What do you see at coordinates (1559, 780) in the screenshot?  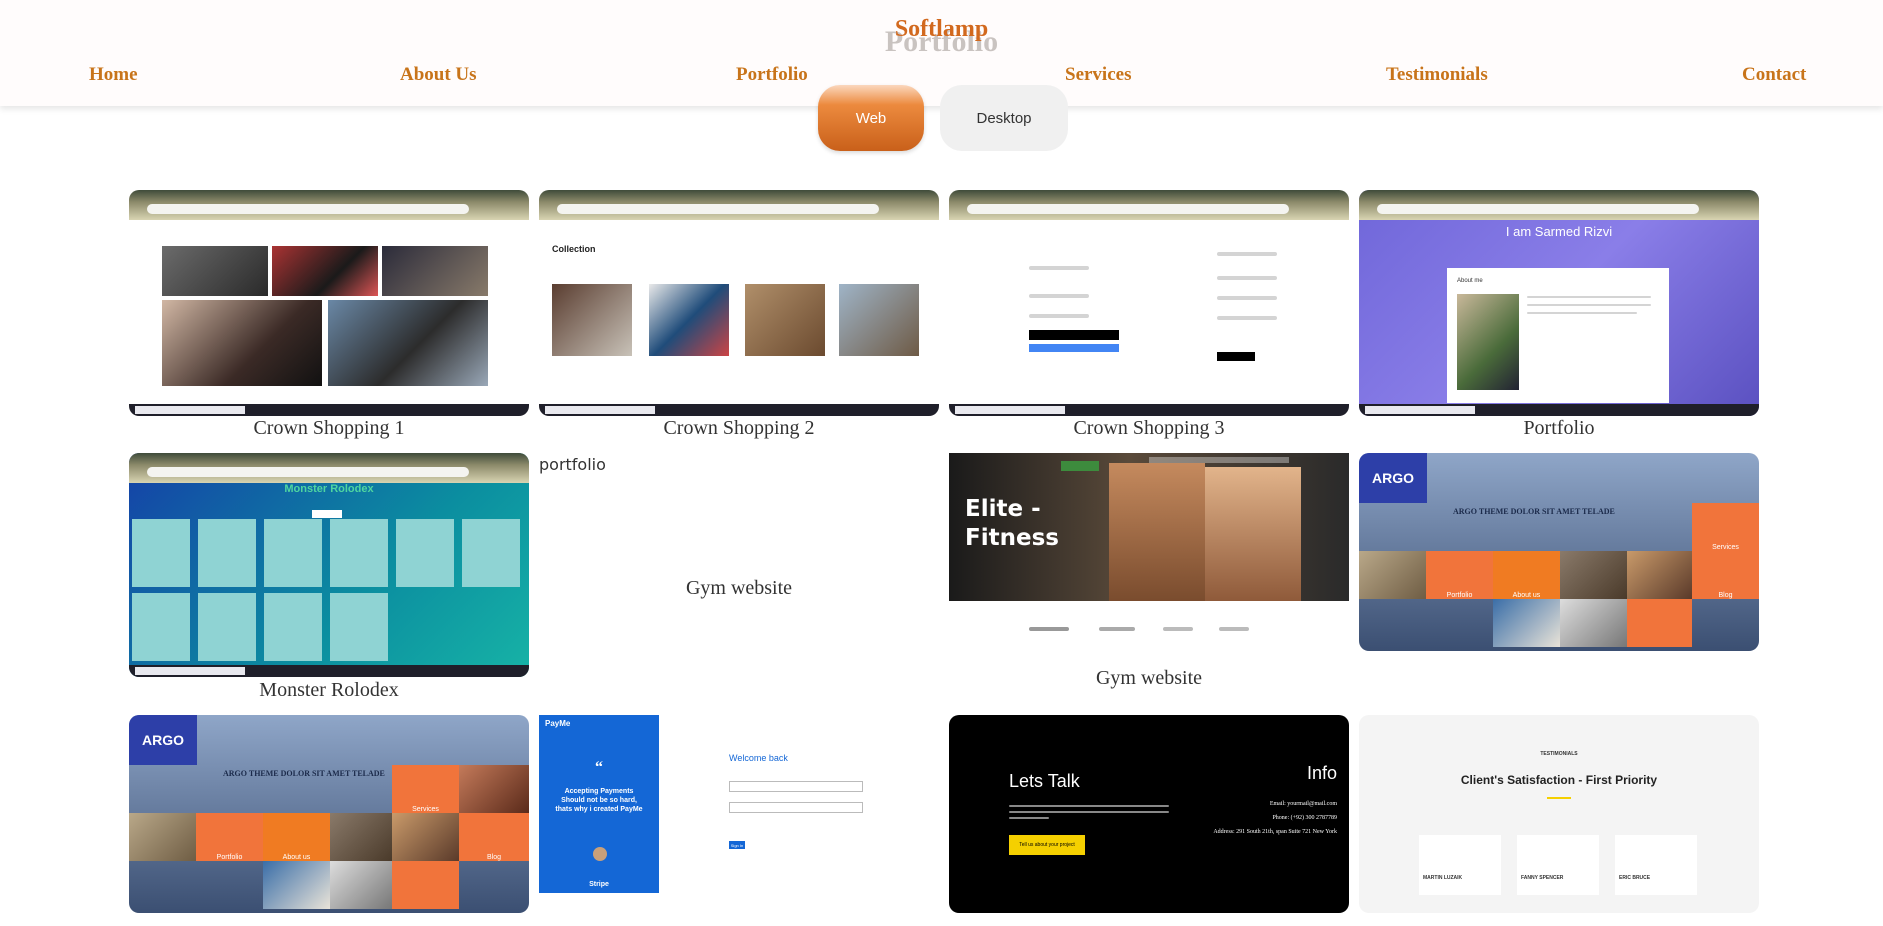 I see `testimonials-title: Client's Satisfaction - First Priority` at bounding box center [1559, 780].